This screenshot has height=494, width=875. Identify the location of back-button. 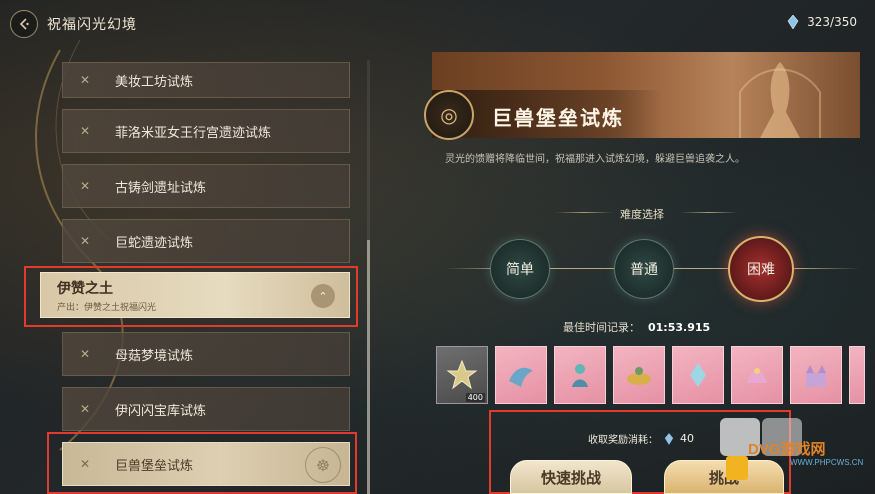
(24, 24).